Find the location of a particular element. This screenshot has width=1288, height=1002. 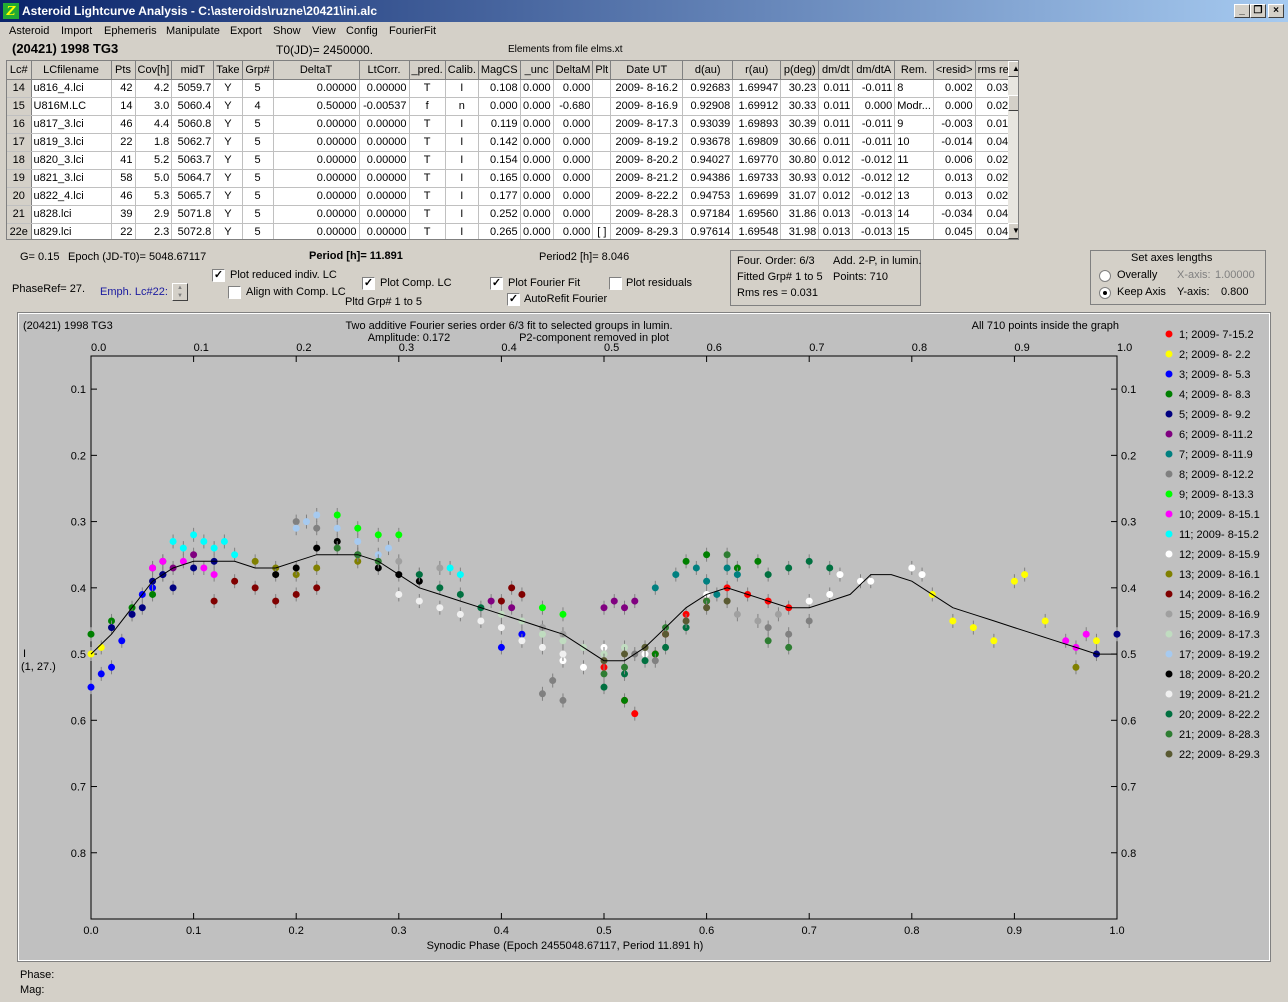

table-cell: 0.97184 is located at coordinates (708, 214).